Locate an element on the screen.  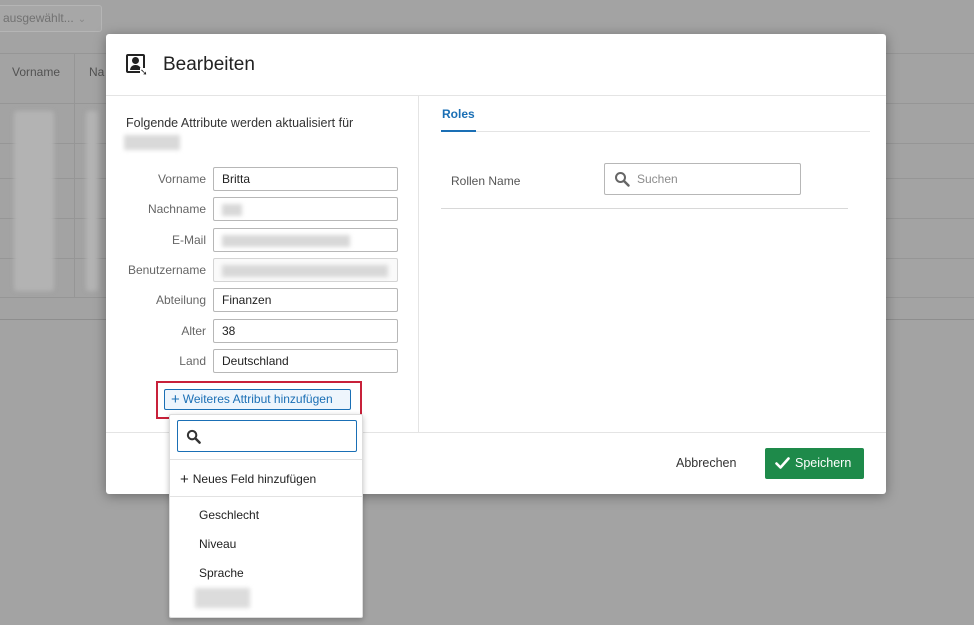
field-row-vorname: Vorname Britta is located at coordinates (262, 179).